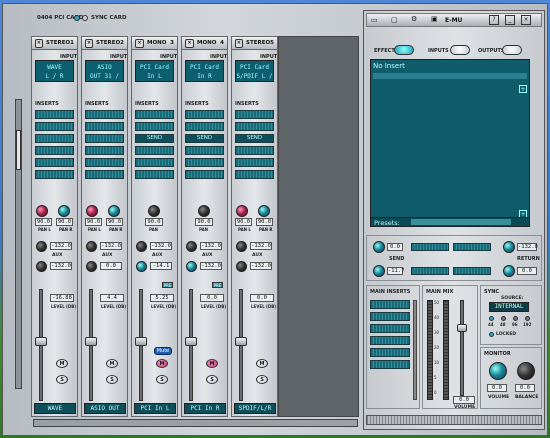  Describe the element at coordinates (512, 50) in the screenshot. I see `tab-outputs` at that location.